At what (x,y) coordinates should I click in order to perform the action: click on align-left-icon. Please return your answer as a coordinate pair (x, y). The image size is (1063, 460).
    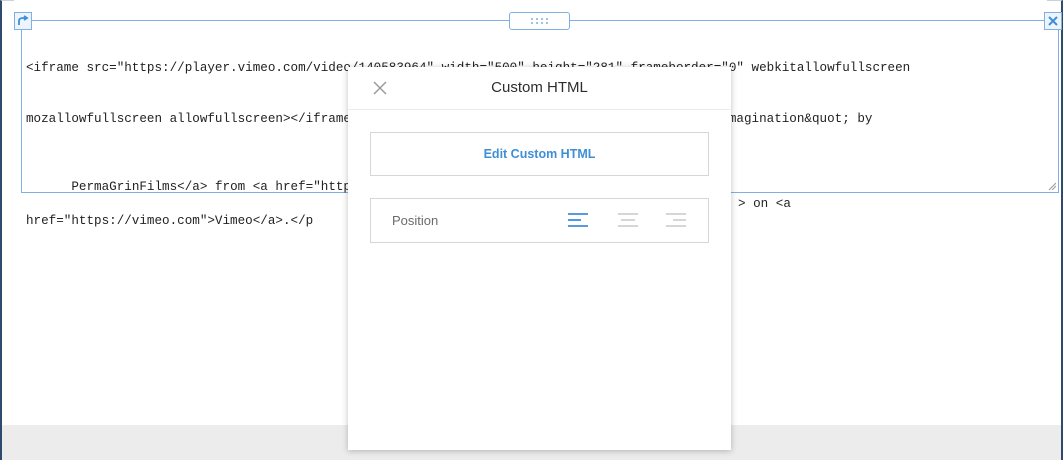
    Looking at the image, I should click on (578, 220).